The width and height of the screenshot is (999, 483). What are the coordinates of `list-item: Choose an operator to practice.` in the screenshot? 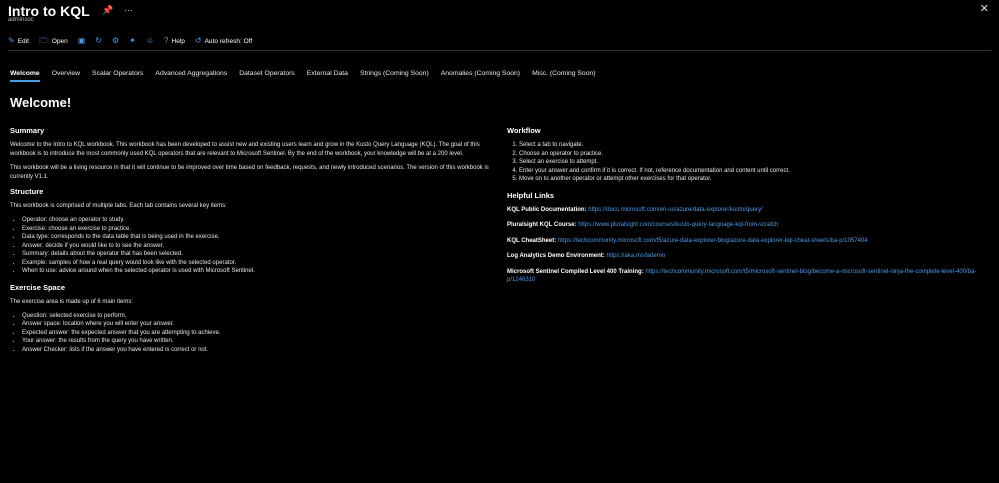 It's located at (755, 154).